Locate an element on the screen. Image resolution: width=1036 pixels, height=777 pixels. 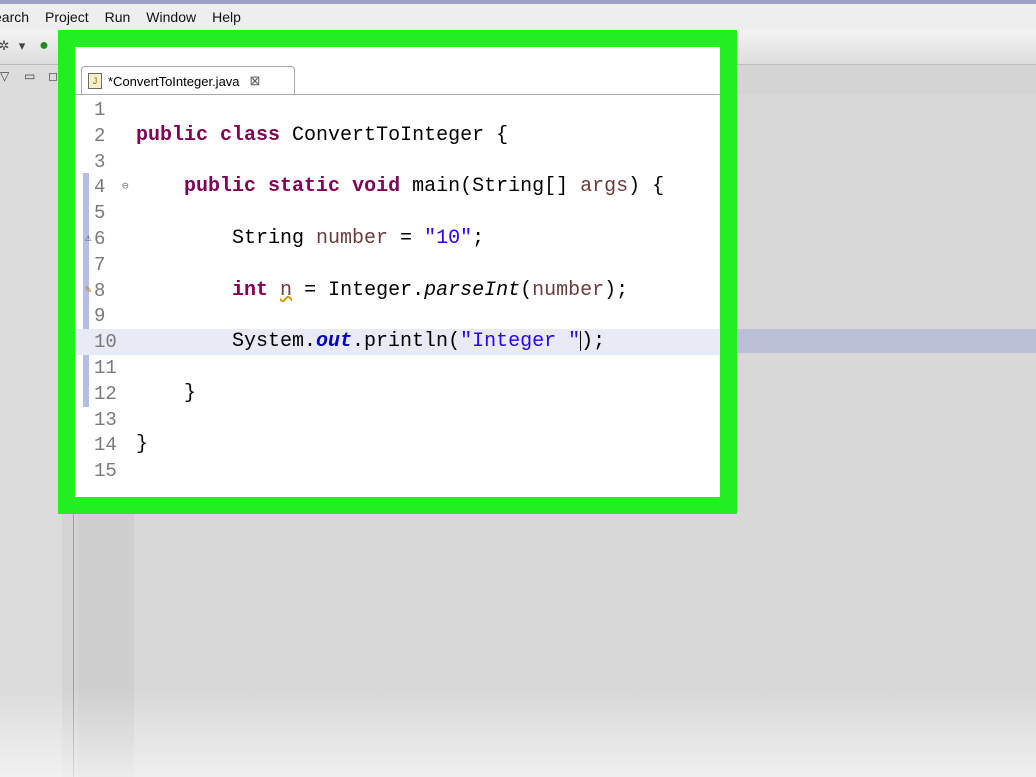
line-number: 14 is located at coordinates (105, 445).